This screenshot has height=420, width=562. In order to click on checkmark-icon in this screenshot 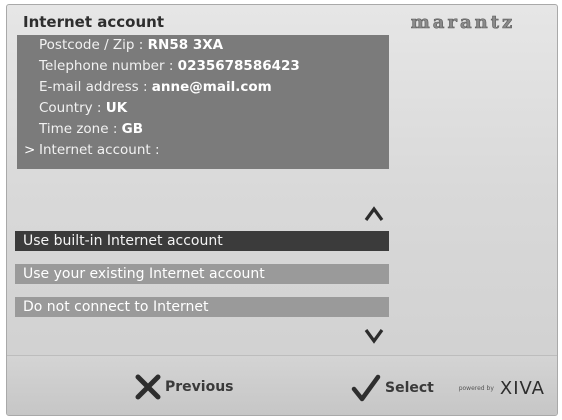, I will do `click(366, 388)`.